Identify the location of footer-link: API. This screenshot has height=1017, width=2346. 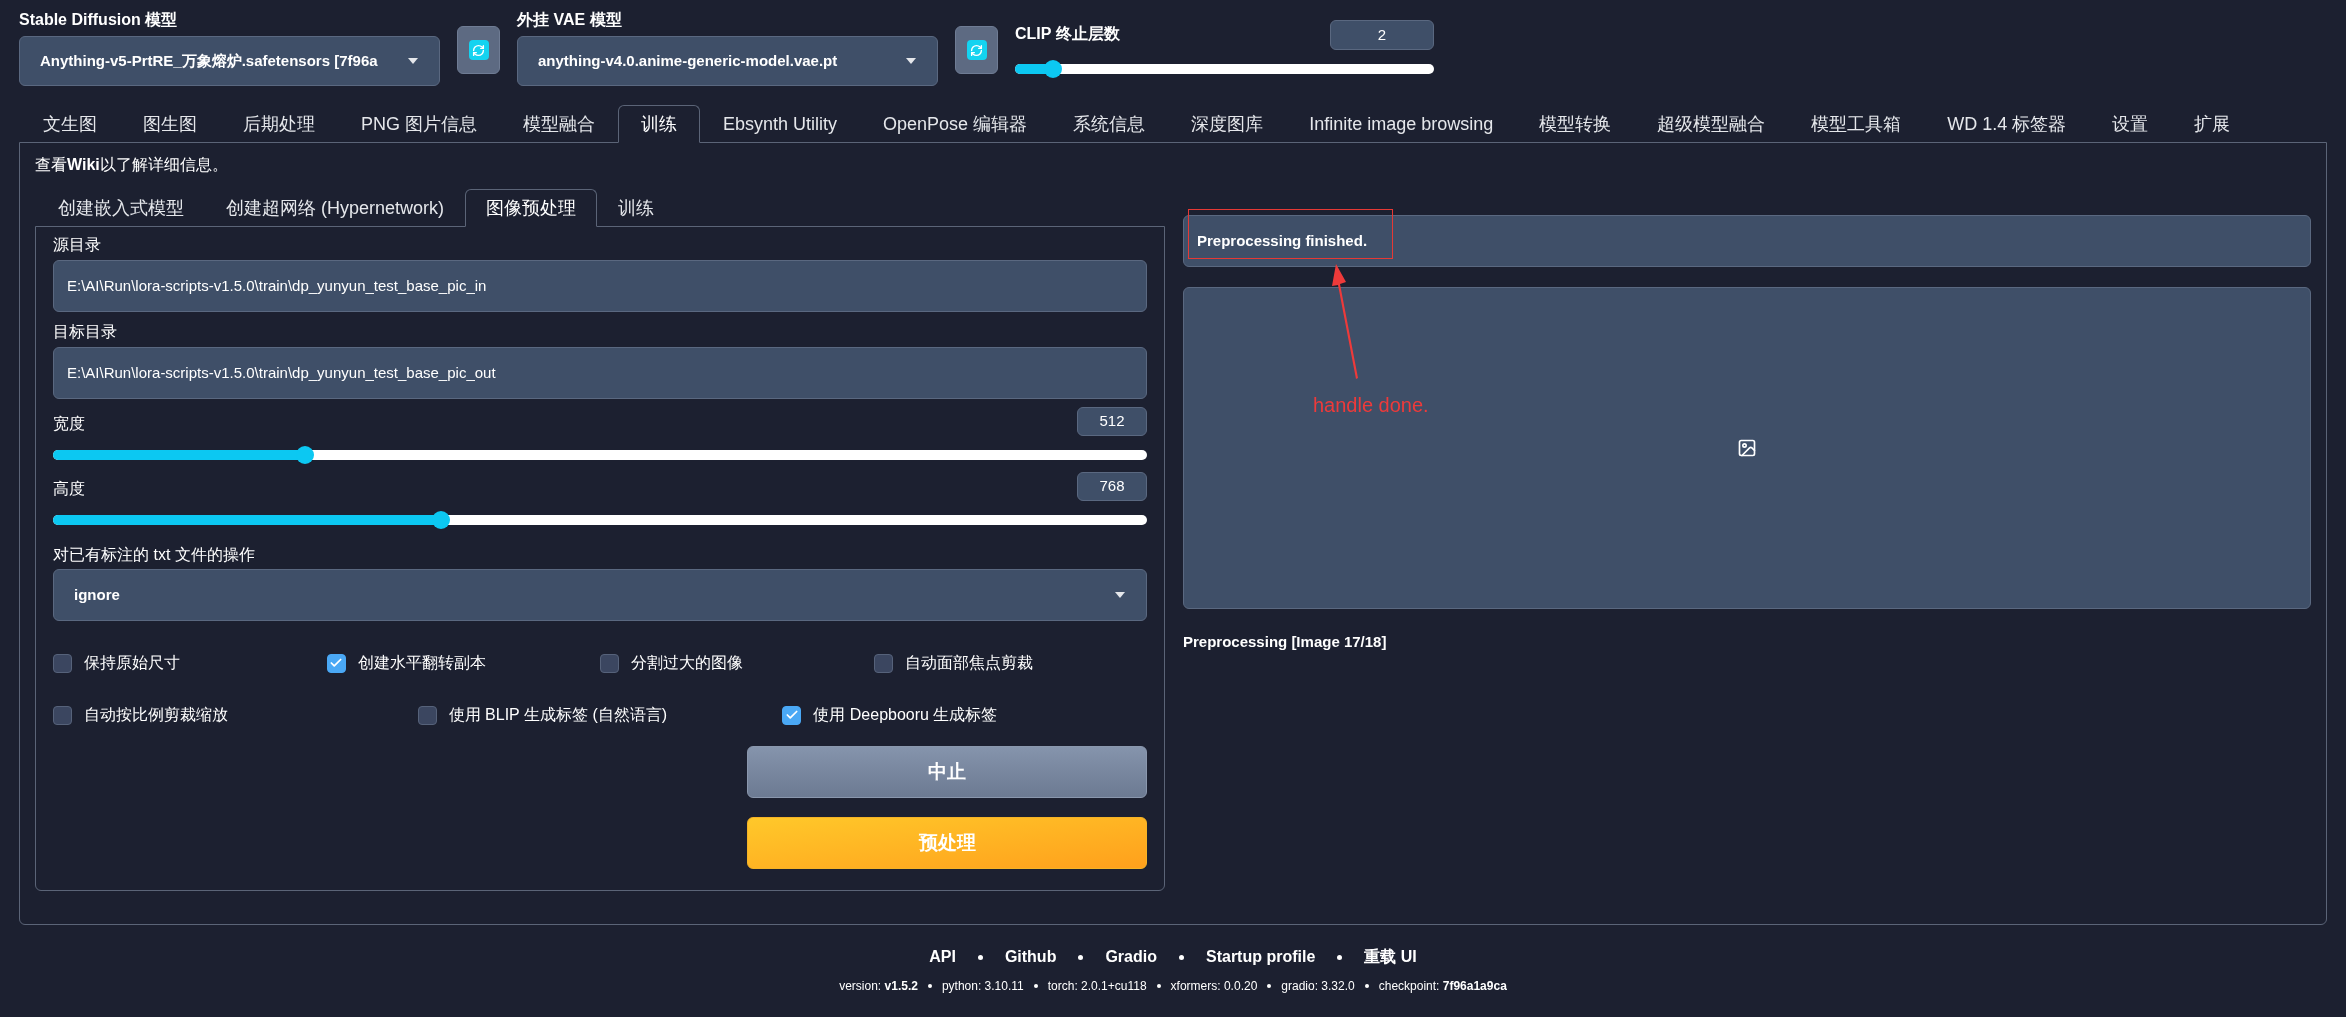
(942, 957).